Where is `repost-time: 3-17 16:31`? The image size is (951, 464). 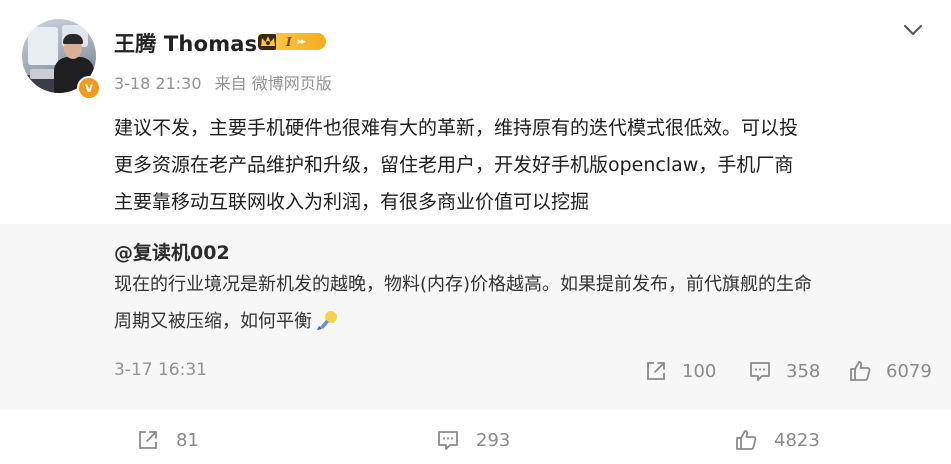 repost-time: 3-17 16:31 is located at coordinates (160, 370).